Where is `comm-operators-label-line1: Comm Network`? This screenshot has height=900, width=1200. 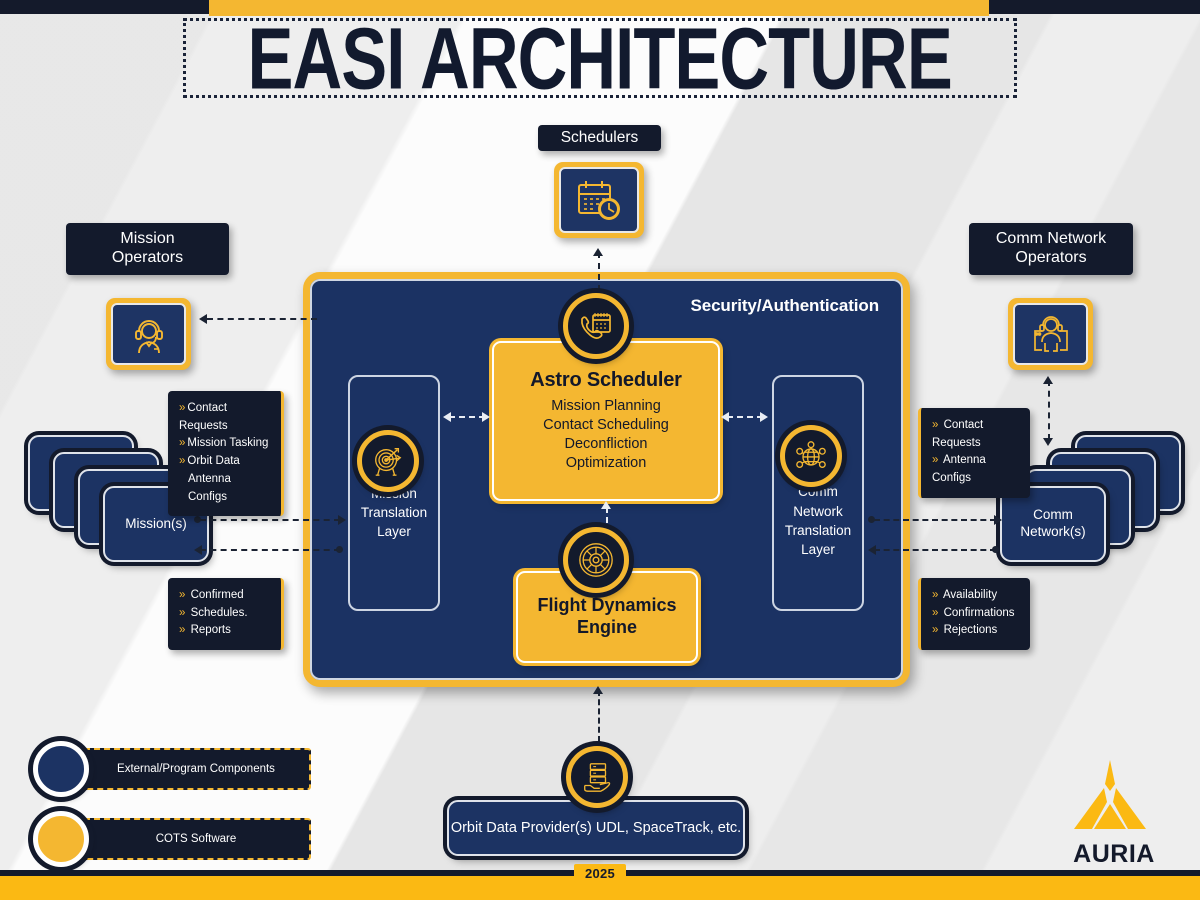
comm-operators-label-line1: Comm Network is located at coordinates (1051, 239).